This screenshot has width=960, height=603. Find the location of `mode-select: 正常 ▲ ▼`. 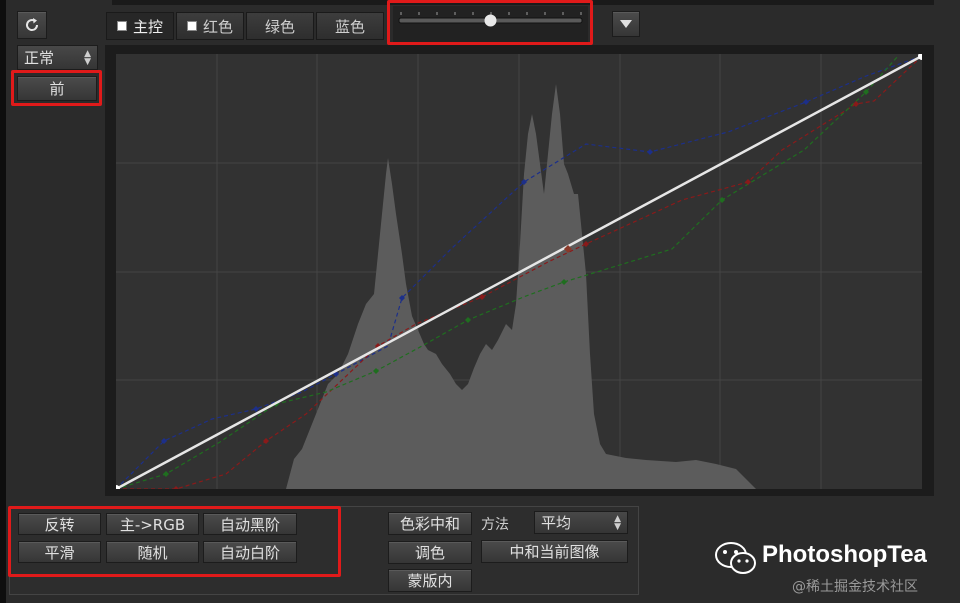

mode-select: 正常 ▲ ▼ is located at coordinates (57, 57).